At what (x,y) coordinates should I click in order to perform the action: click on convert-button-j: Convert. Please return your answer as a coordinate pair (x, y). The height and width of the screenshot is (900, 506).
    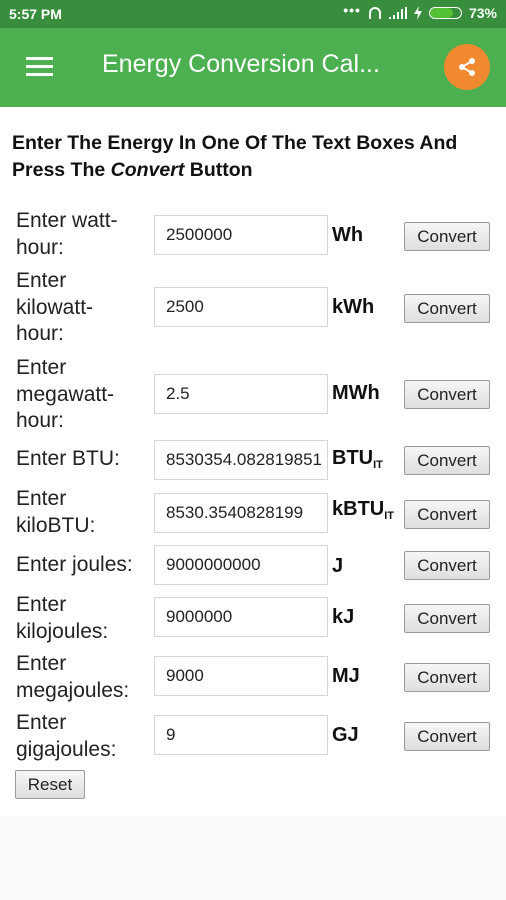
    Looking at the image, I should click on (447, 565).